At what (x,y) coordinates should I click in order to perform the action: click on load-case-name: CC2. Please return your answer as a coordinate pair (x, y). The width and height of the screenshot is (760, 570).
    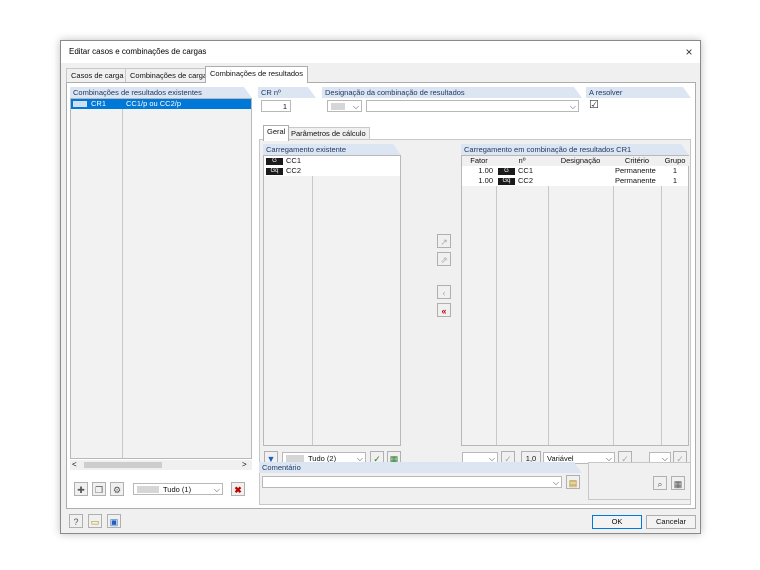
    Looking at the image, I should click on (294, 170).